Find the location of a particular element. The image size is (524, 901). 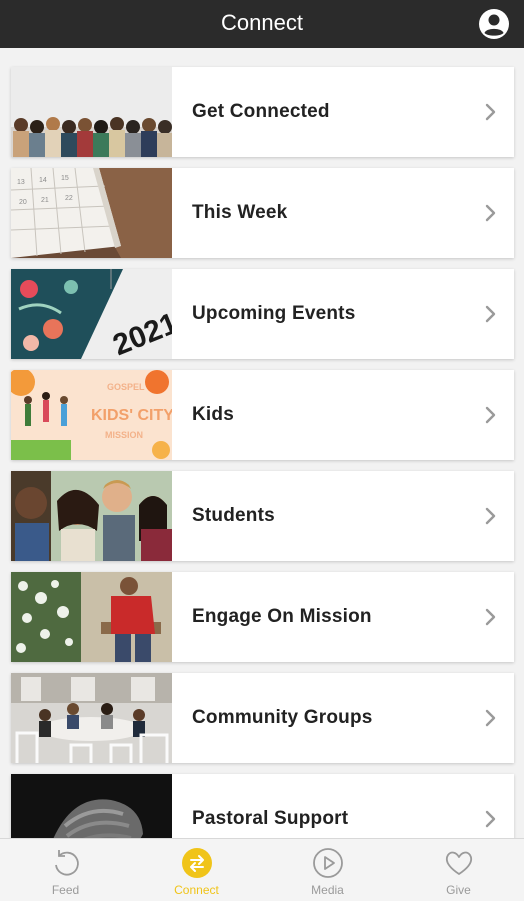

kids-city-text: KIDS' CITY is located at coordinates (131, 415).